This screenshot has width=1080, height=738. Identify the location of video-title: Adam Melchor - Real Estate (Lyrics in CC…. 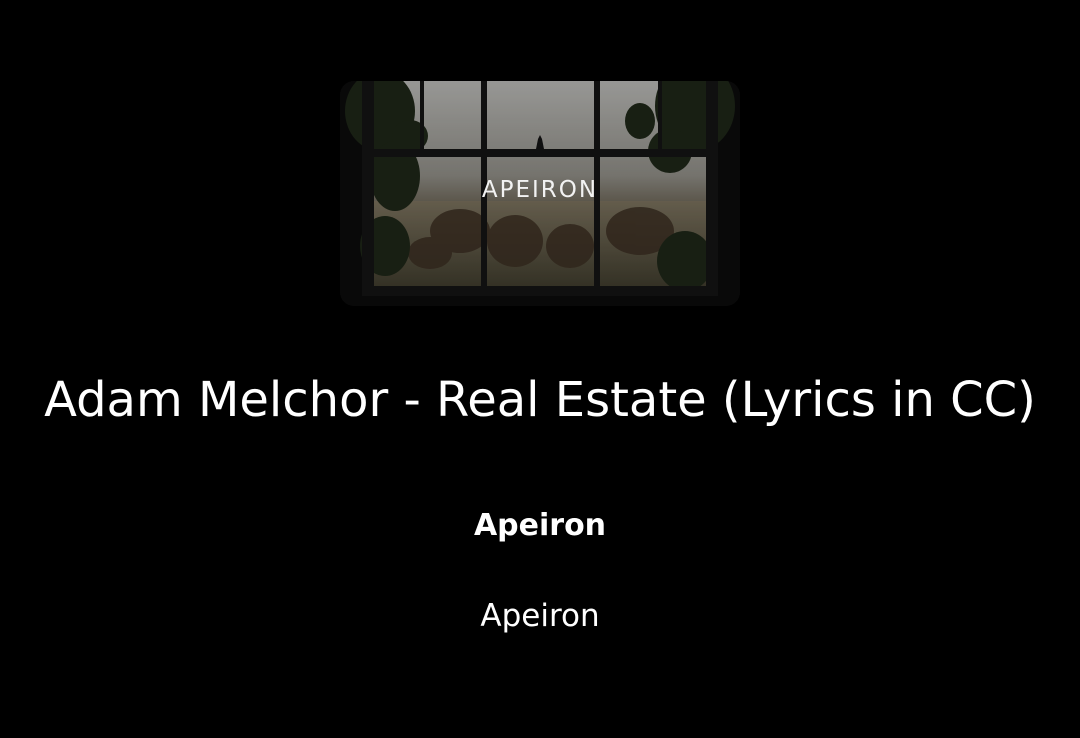
(540, 400).